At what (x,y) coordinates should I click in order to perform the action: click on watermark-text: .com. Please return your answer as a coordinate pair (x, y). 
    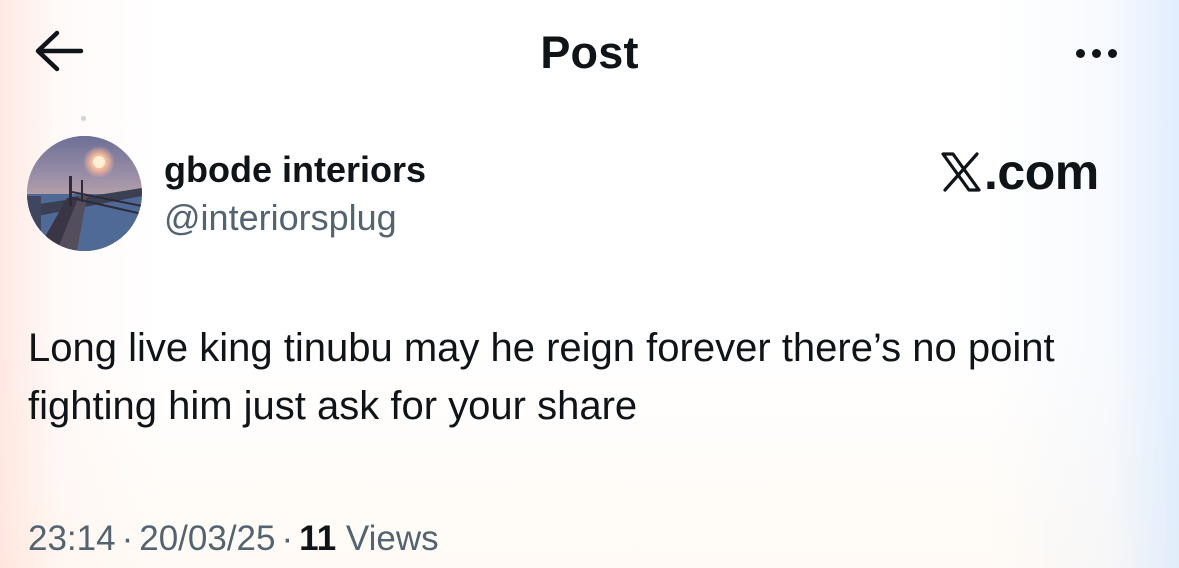
    Looking at the image, I should click on (1041, 172).